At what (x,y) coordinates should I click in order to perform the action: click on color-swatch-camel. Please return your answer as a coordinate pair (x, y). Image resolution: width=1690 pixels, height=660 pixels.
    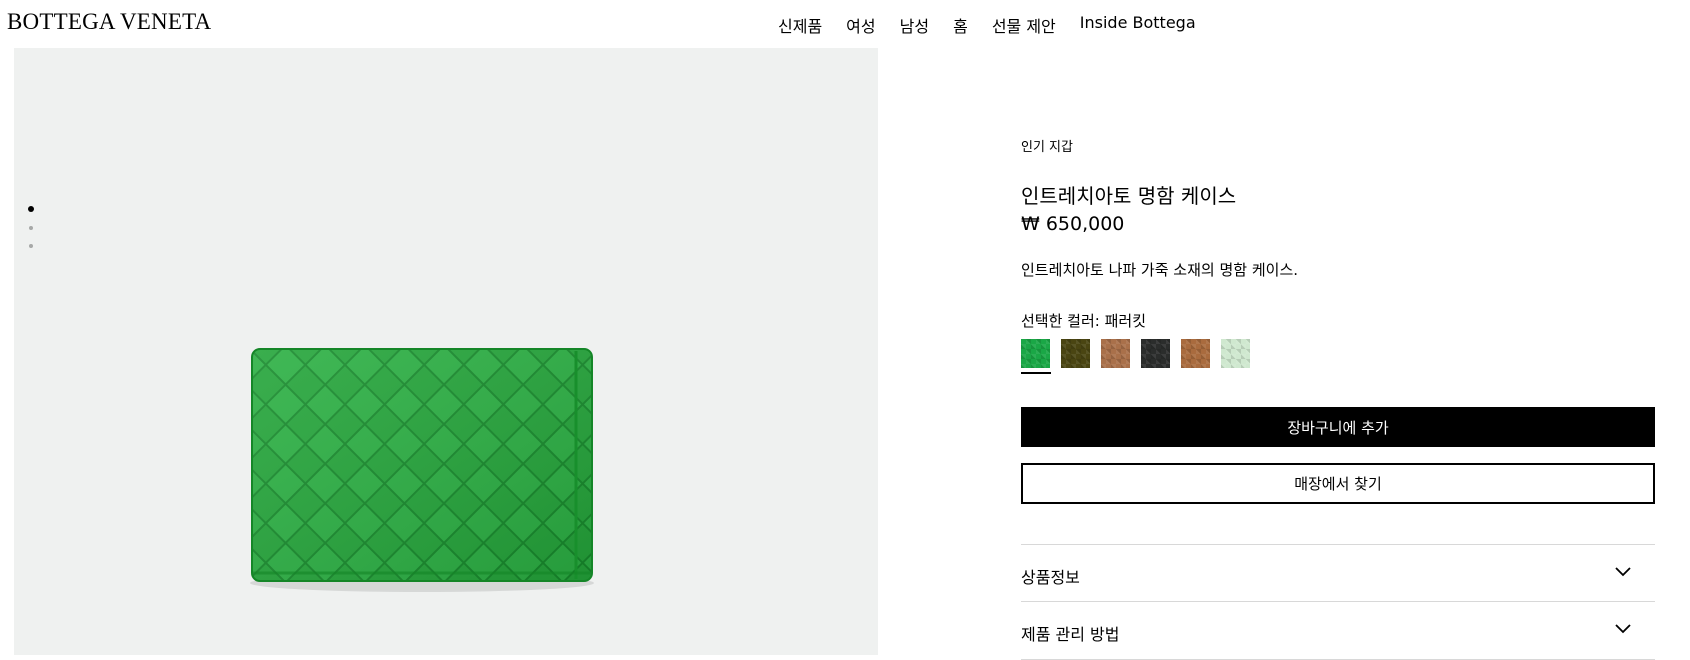
    Looking at the image, I should click on (1115, 353).